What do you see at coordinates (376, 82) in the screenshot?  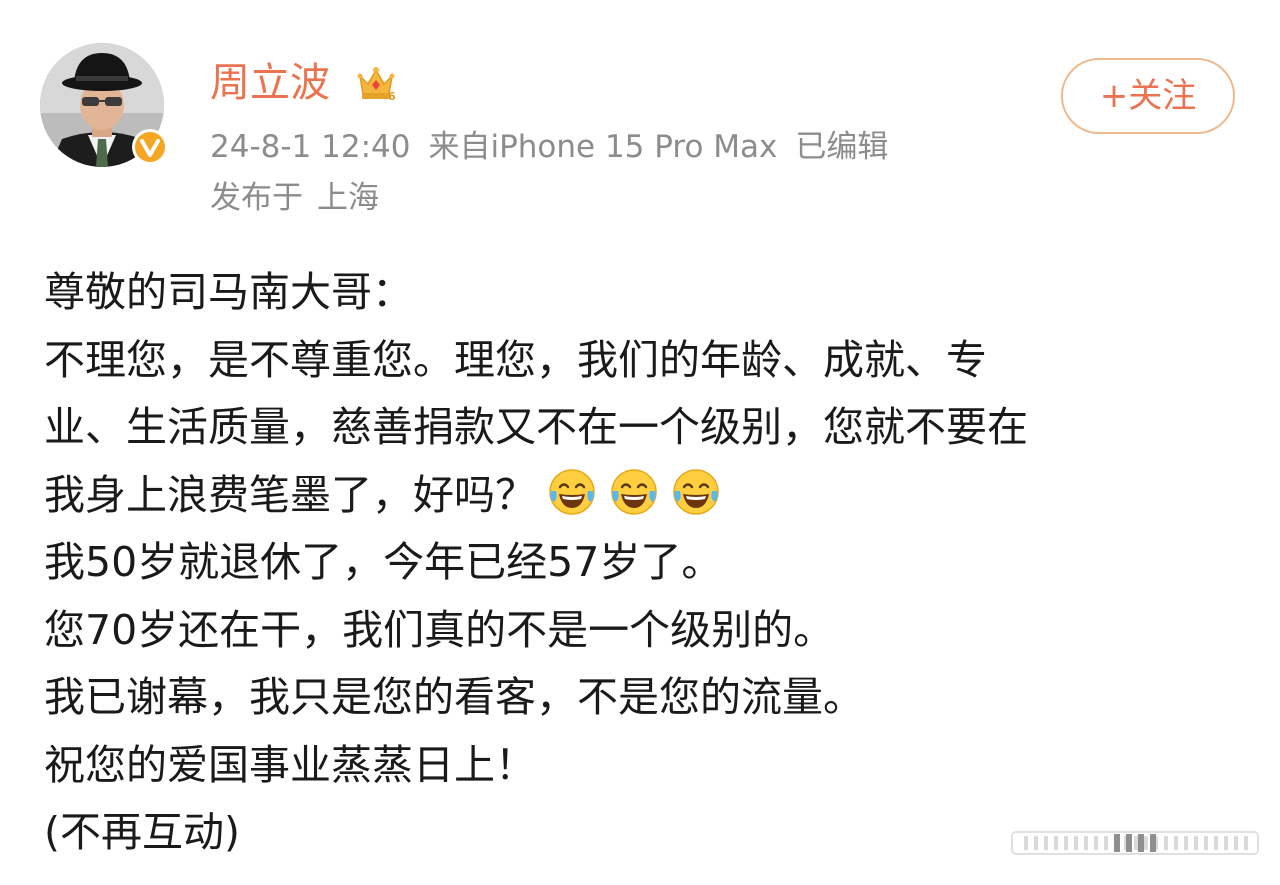 I see `crown-icon: 6` at bounding box center [376, 82].